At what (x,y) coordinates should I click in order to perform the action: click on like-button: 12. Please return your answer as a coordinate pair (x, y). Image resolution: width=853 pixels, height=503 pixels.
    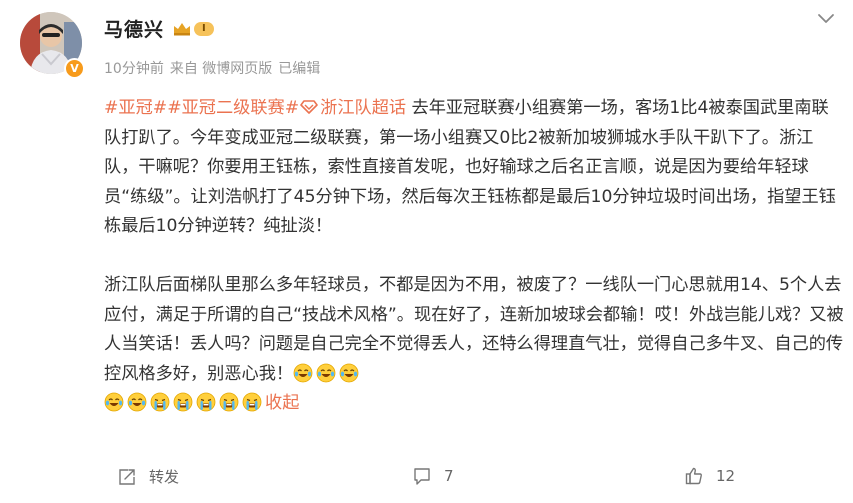
    Looking at the image, I should click on (709, 476).